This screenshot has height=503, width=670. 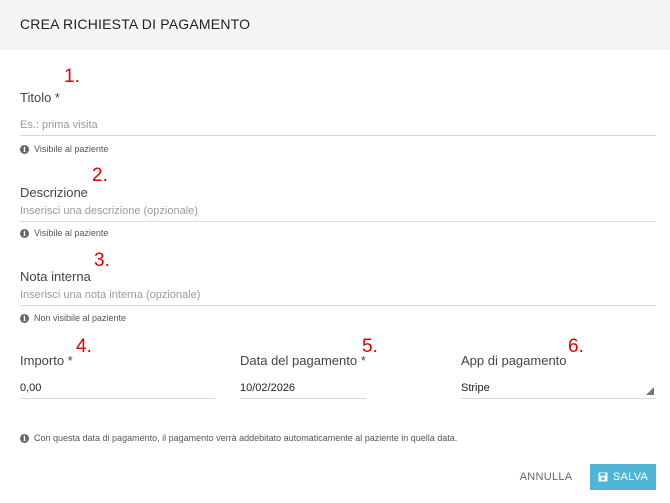 I want to click on descrizione-label: Descrizione, so click(x=54, y=192).